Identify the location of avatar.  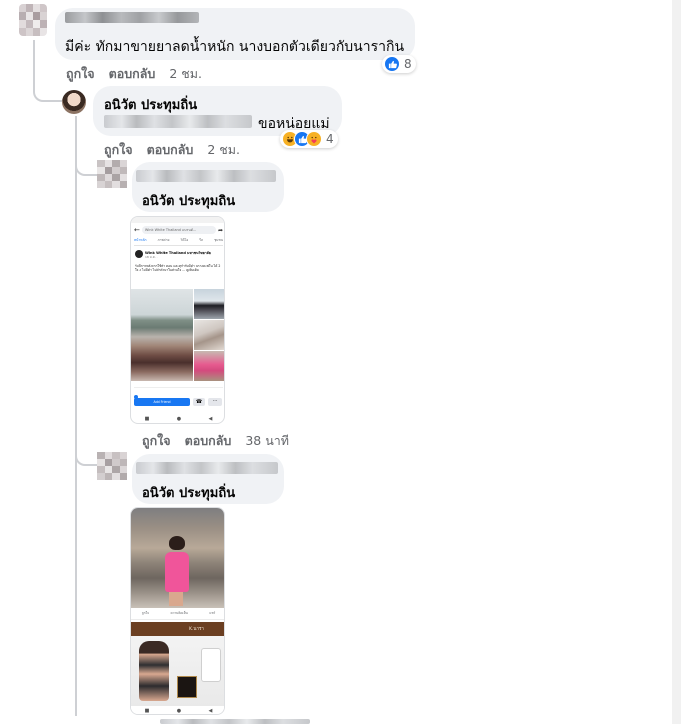
(74, 102).